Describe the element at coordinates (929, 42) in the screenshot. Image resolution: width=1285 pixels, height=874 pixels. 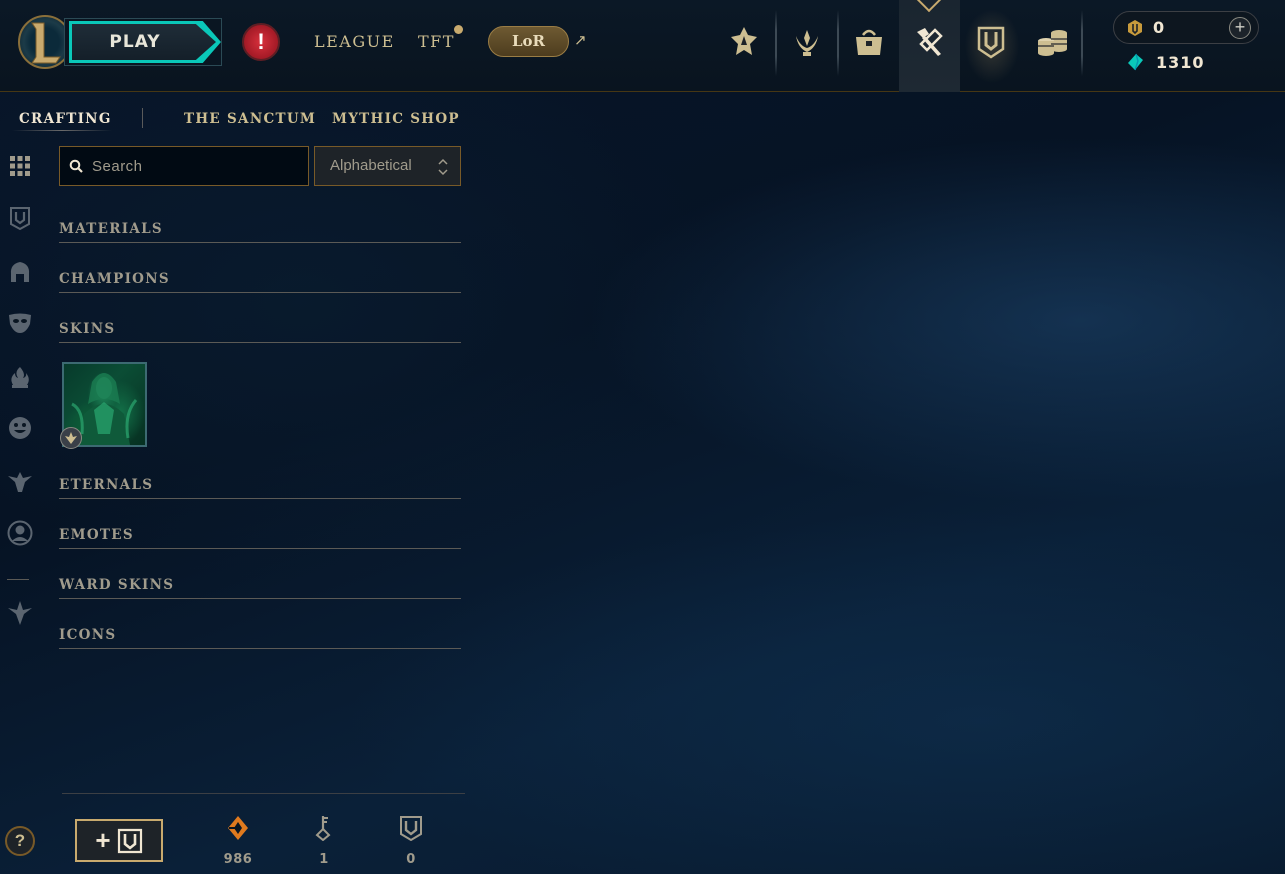
I see `crafting-hammer-icon` at that location.